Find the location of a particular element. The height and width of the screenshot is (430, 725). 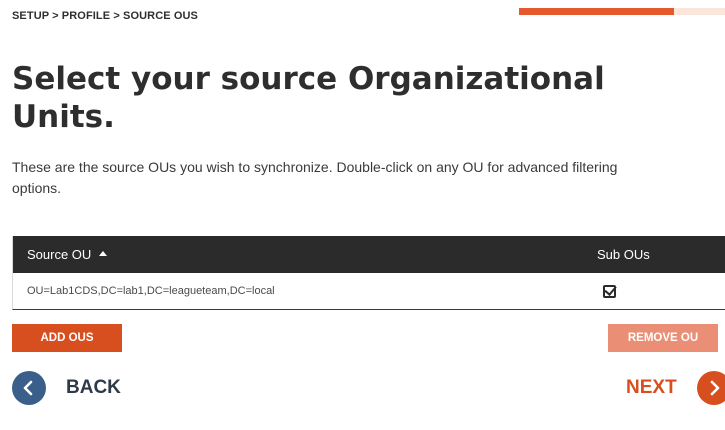

page-title: Select your source Organizational Units. is located at coordinates (308, 98).